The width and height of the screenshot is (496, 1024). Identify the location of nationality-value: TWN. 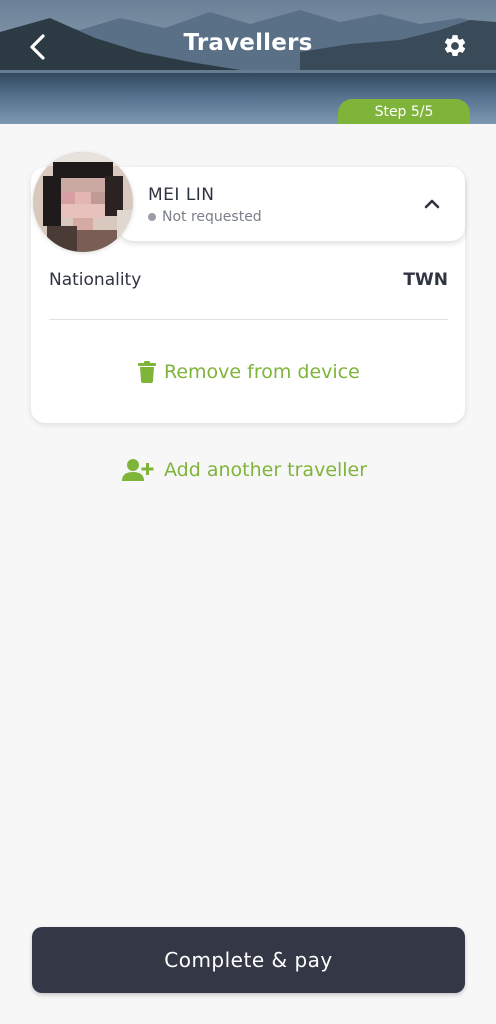
(425, 280).